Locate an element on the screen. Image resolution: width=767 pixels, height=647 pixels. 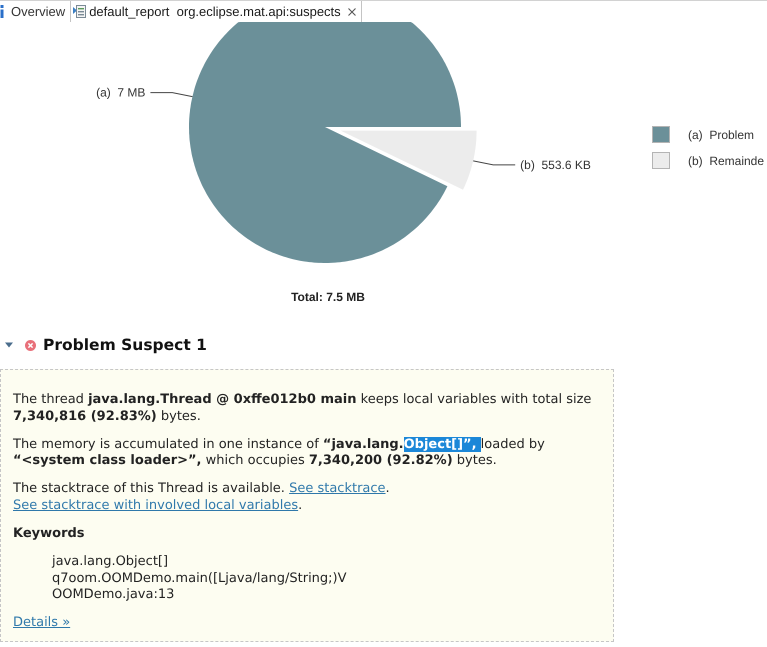
selected-text: Object[]”, is located at coordinates (442, 444).